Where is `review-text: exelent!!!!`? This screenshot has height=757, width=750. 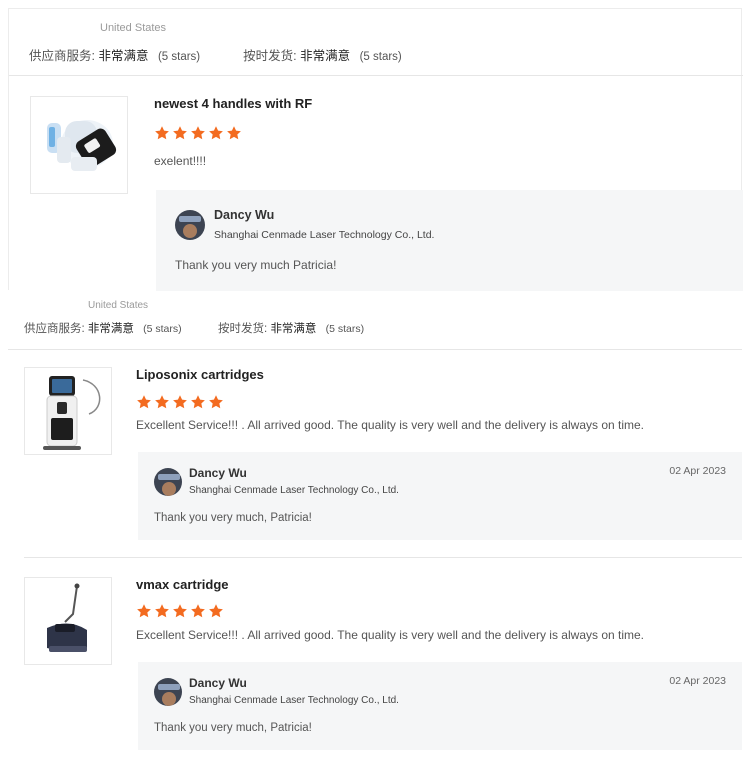 review-text: exelent!!!! is located at coordinates (180, 161).